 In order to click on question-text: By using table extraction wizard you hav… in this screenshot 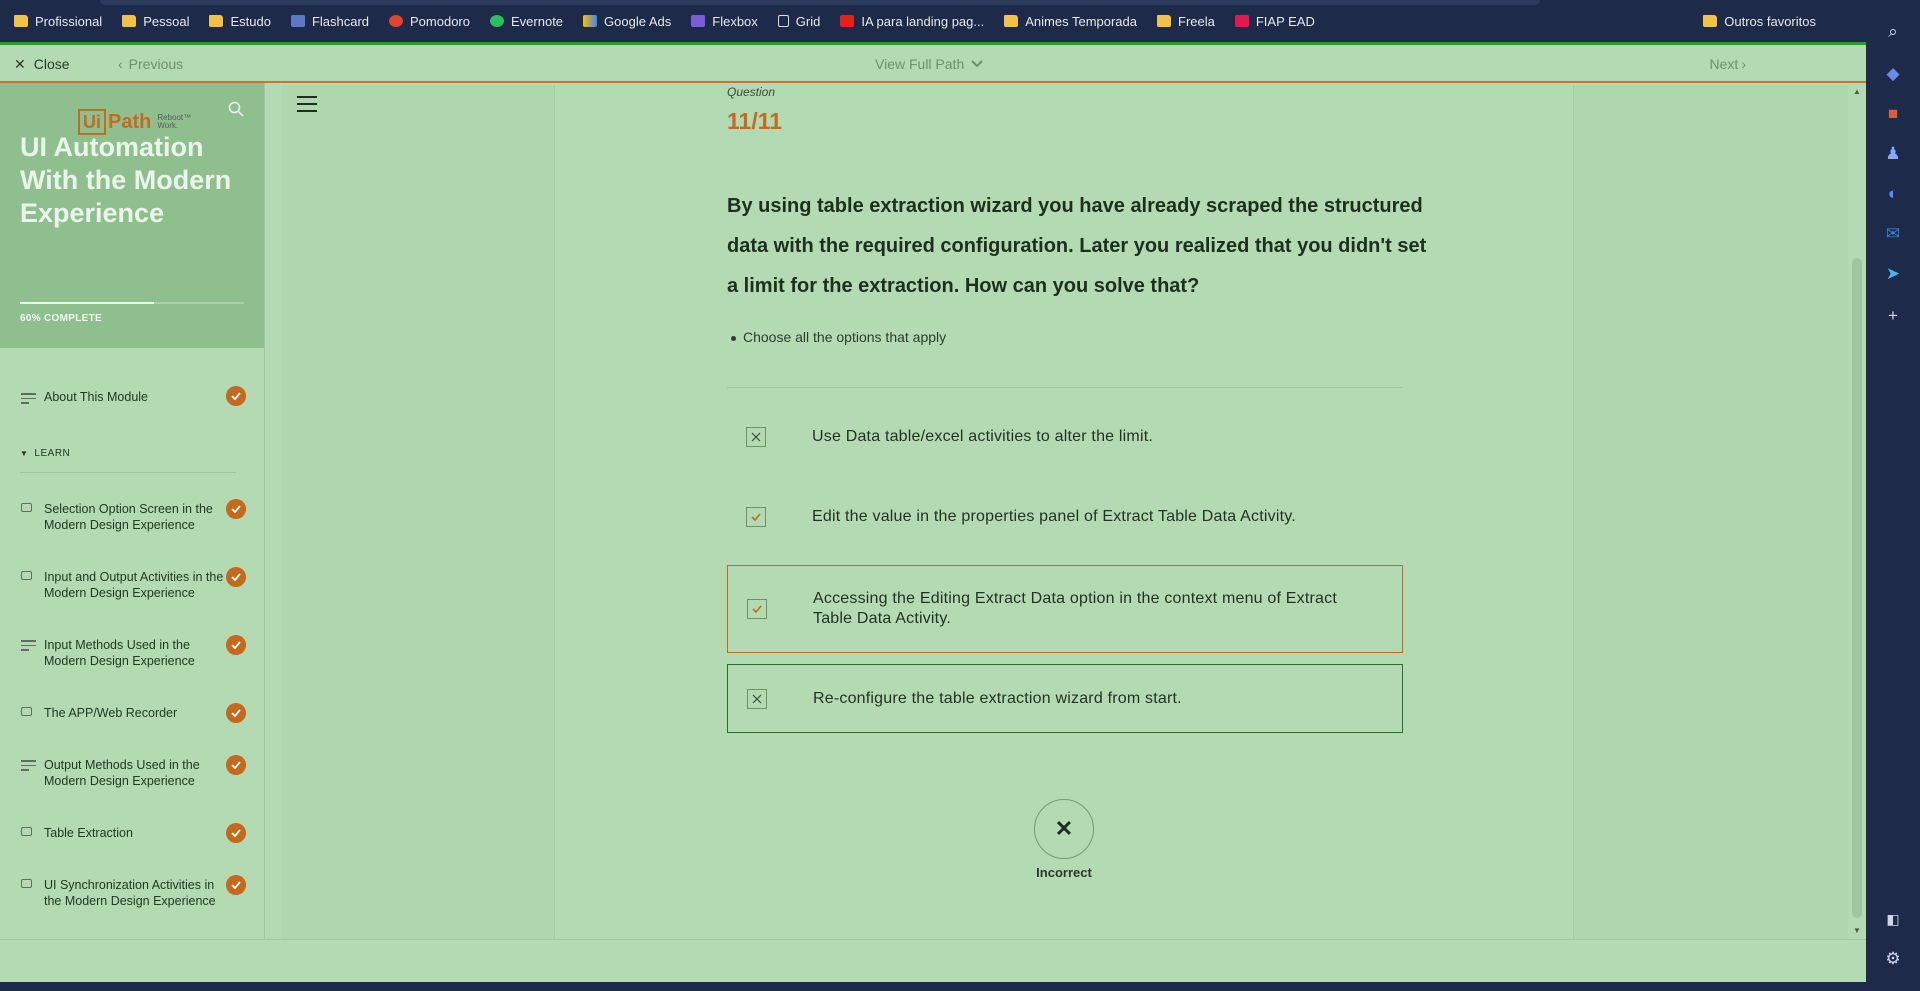, I will do `click(1077, 246)`.